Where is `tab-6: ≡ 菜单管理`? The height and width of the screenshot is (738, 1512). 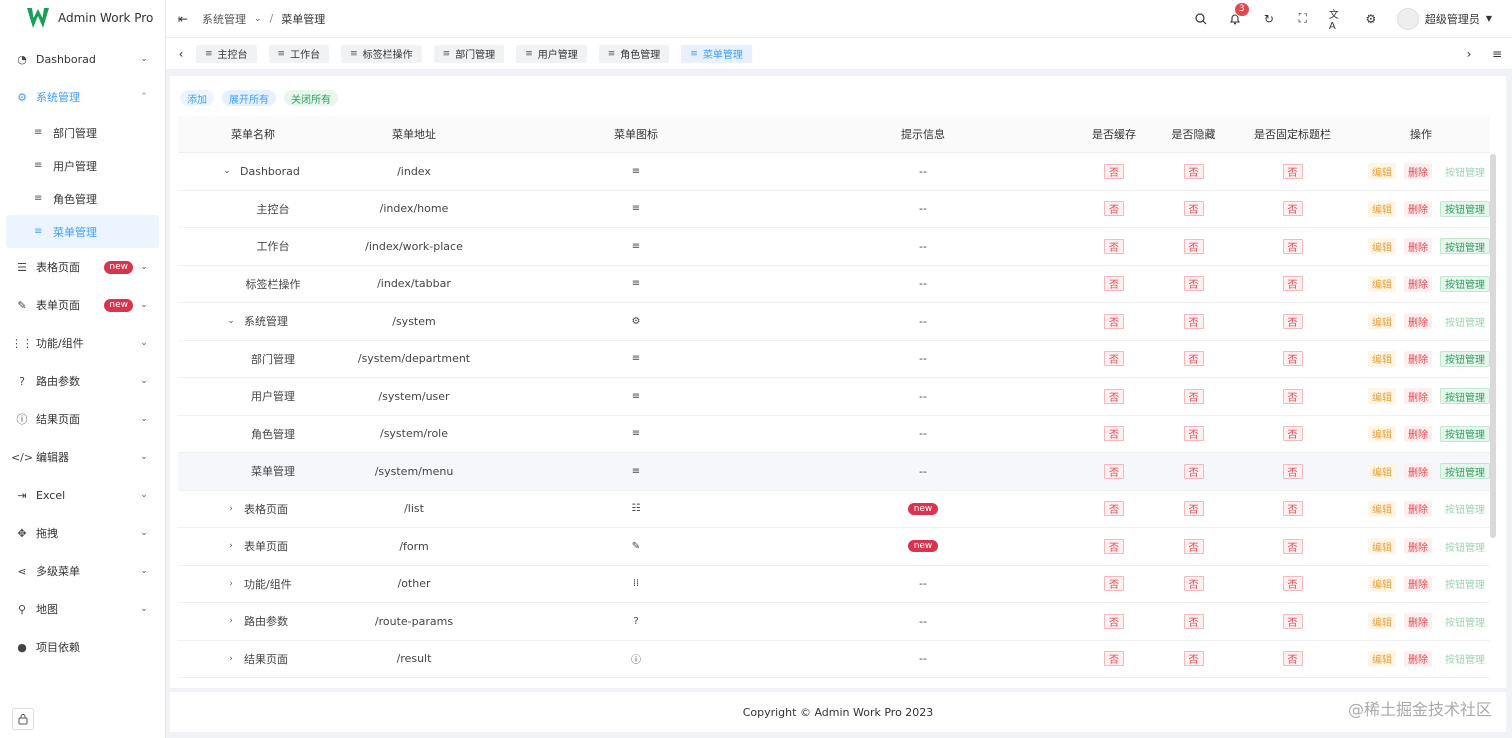 tab-6: ≡ 菜单管理 is located at coordinates (716, 53).